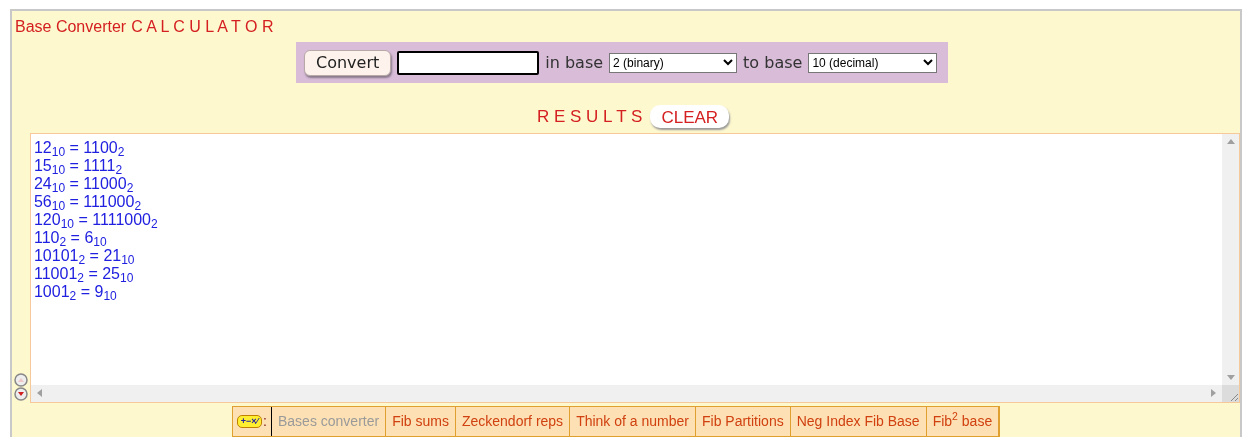  I want to click on app-title: Base Converter, so click(71, 27).